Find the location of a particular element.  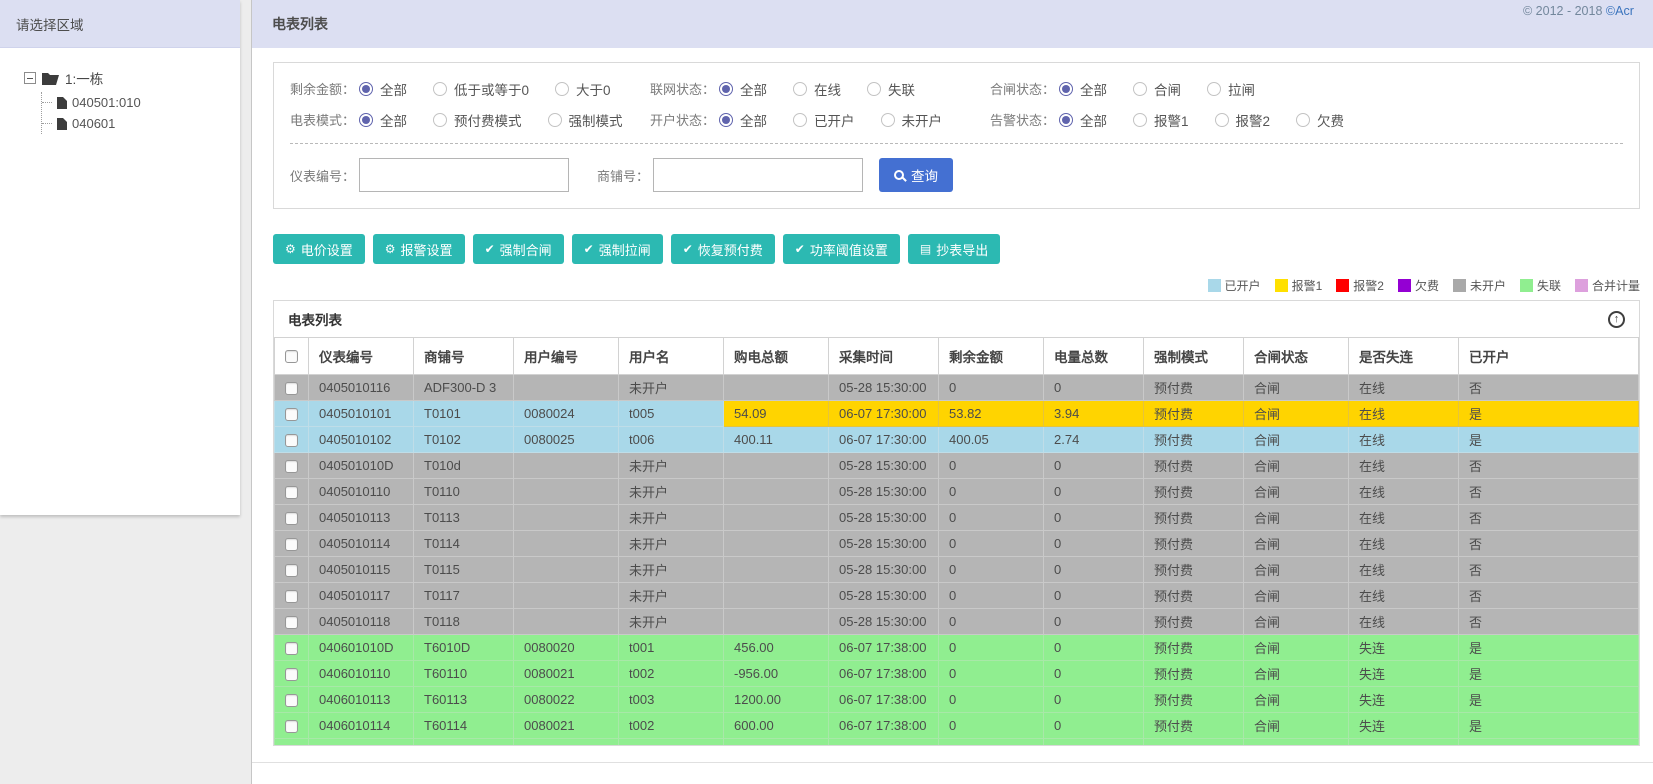

table-cell: 预付费 is located at coordinates (1193, 595).